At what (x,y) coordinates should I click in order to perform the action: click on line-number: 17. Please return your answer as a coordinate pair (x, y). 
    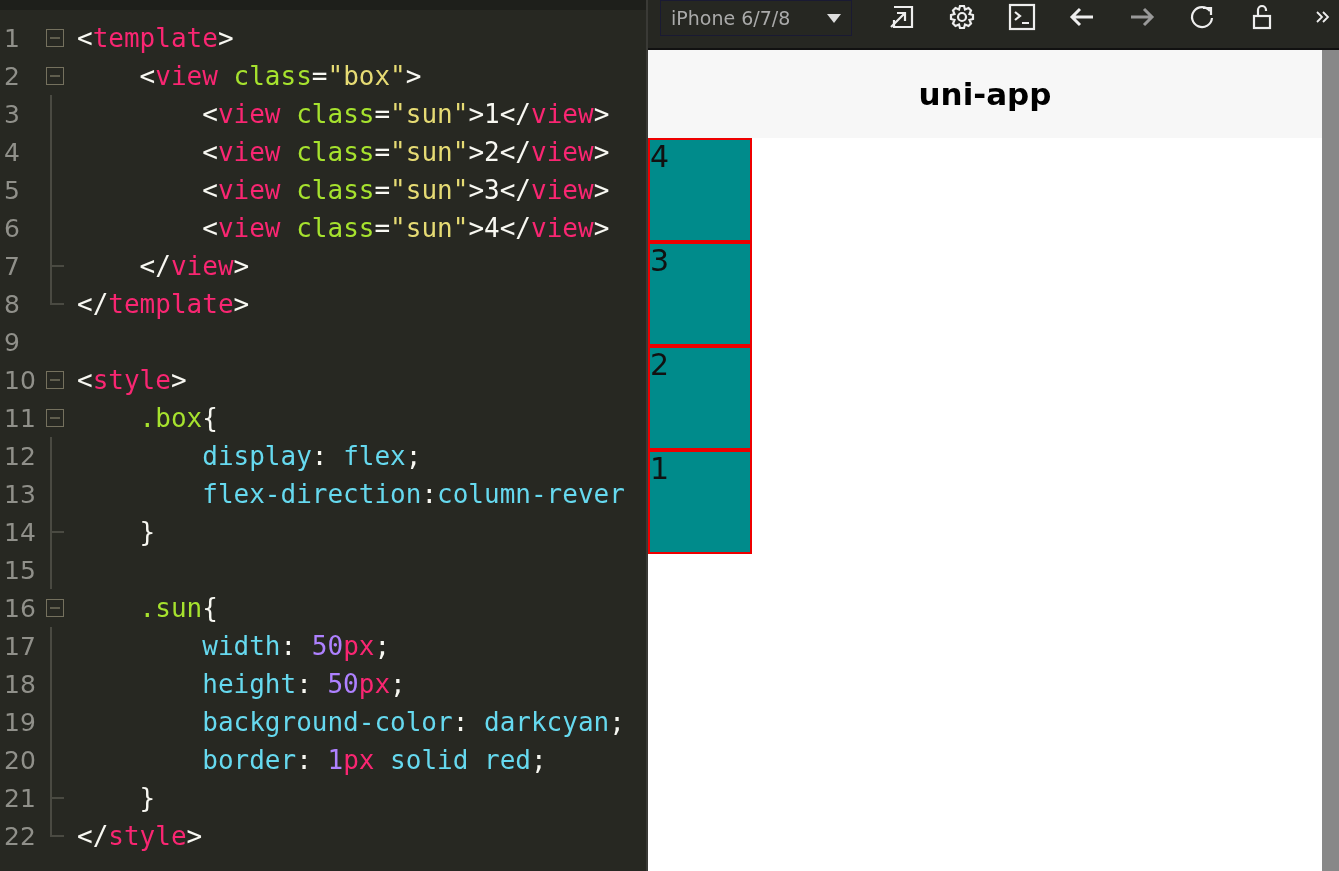
    Looking at the image, I should click on (20, 646).